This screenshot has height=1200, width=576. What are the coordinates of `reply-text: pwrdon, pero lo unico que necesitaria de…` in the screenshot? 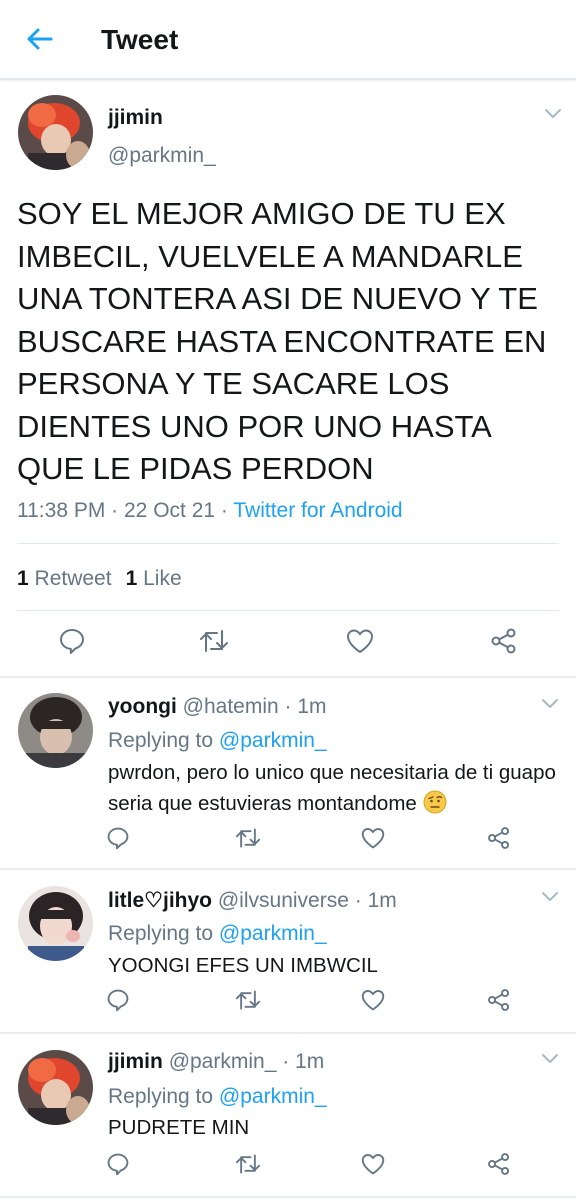 It's located at (338, 790).